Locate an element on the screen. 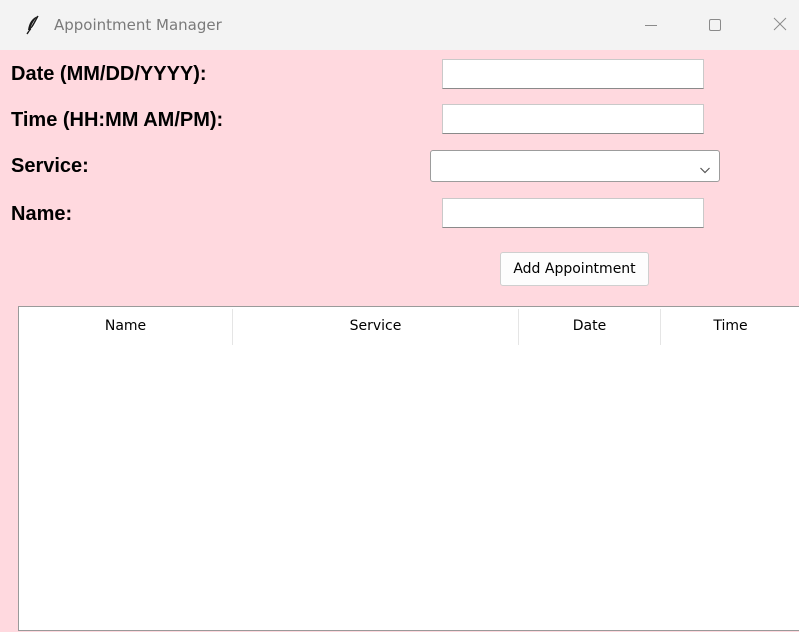  chevron-down-icon is located at coordinates (705, 167).